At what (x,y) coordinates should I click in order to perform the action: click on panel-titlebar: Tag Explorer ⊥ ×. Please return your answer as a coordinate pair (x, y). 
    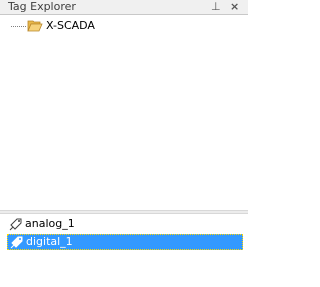
    Looking at the image, I should click on (124, 7).